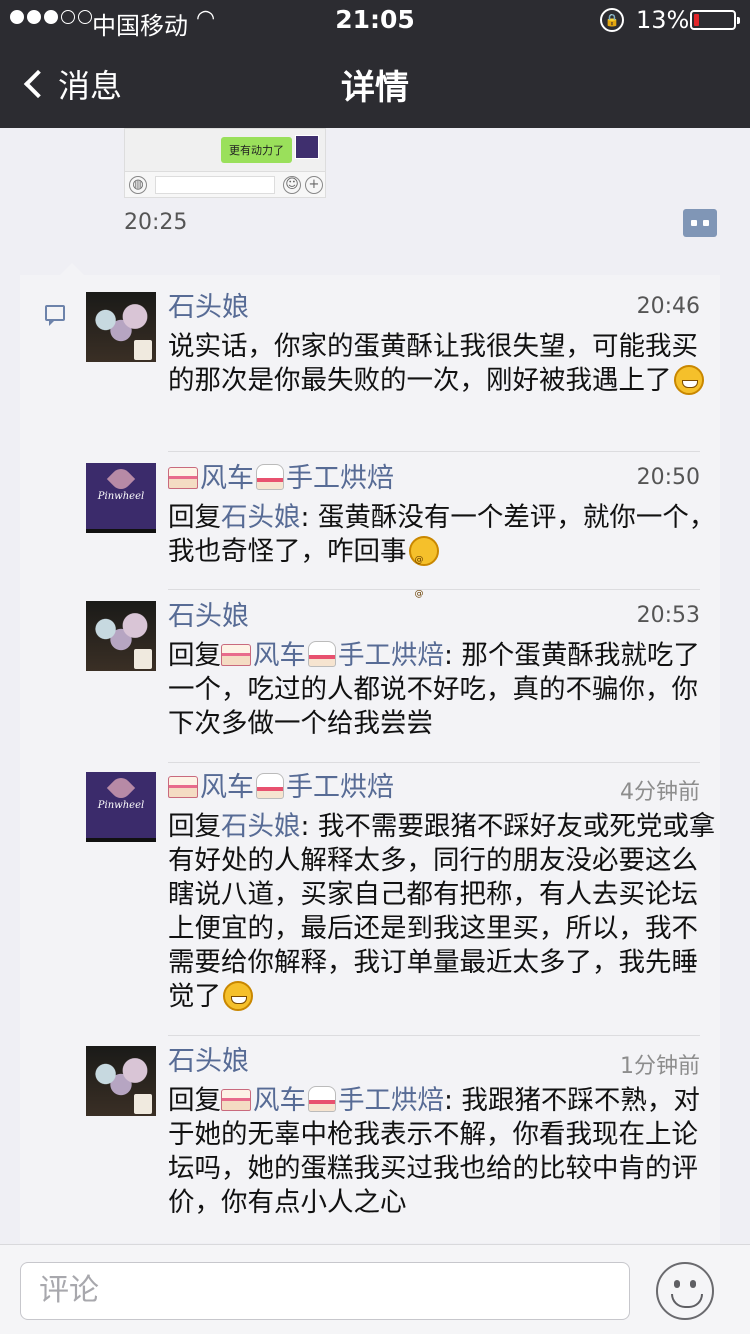 This screenshot has width=750, height=1334. Describe the element at coordinates (423, 551) in the screenshot. I see `dizzy-icon` at that location.